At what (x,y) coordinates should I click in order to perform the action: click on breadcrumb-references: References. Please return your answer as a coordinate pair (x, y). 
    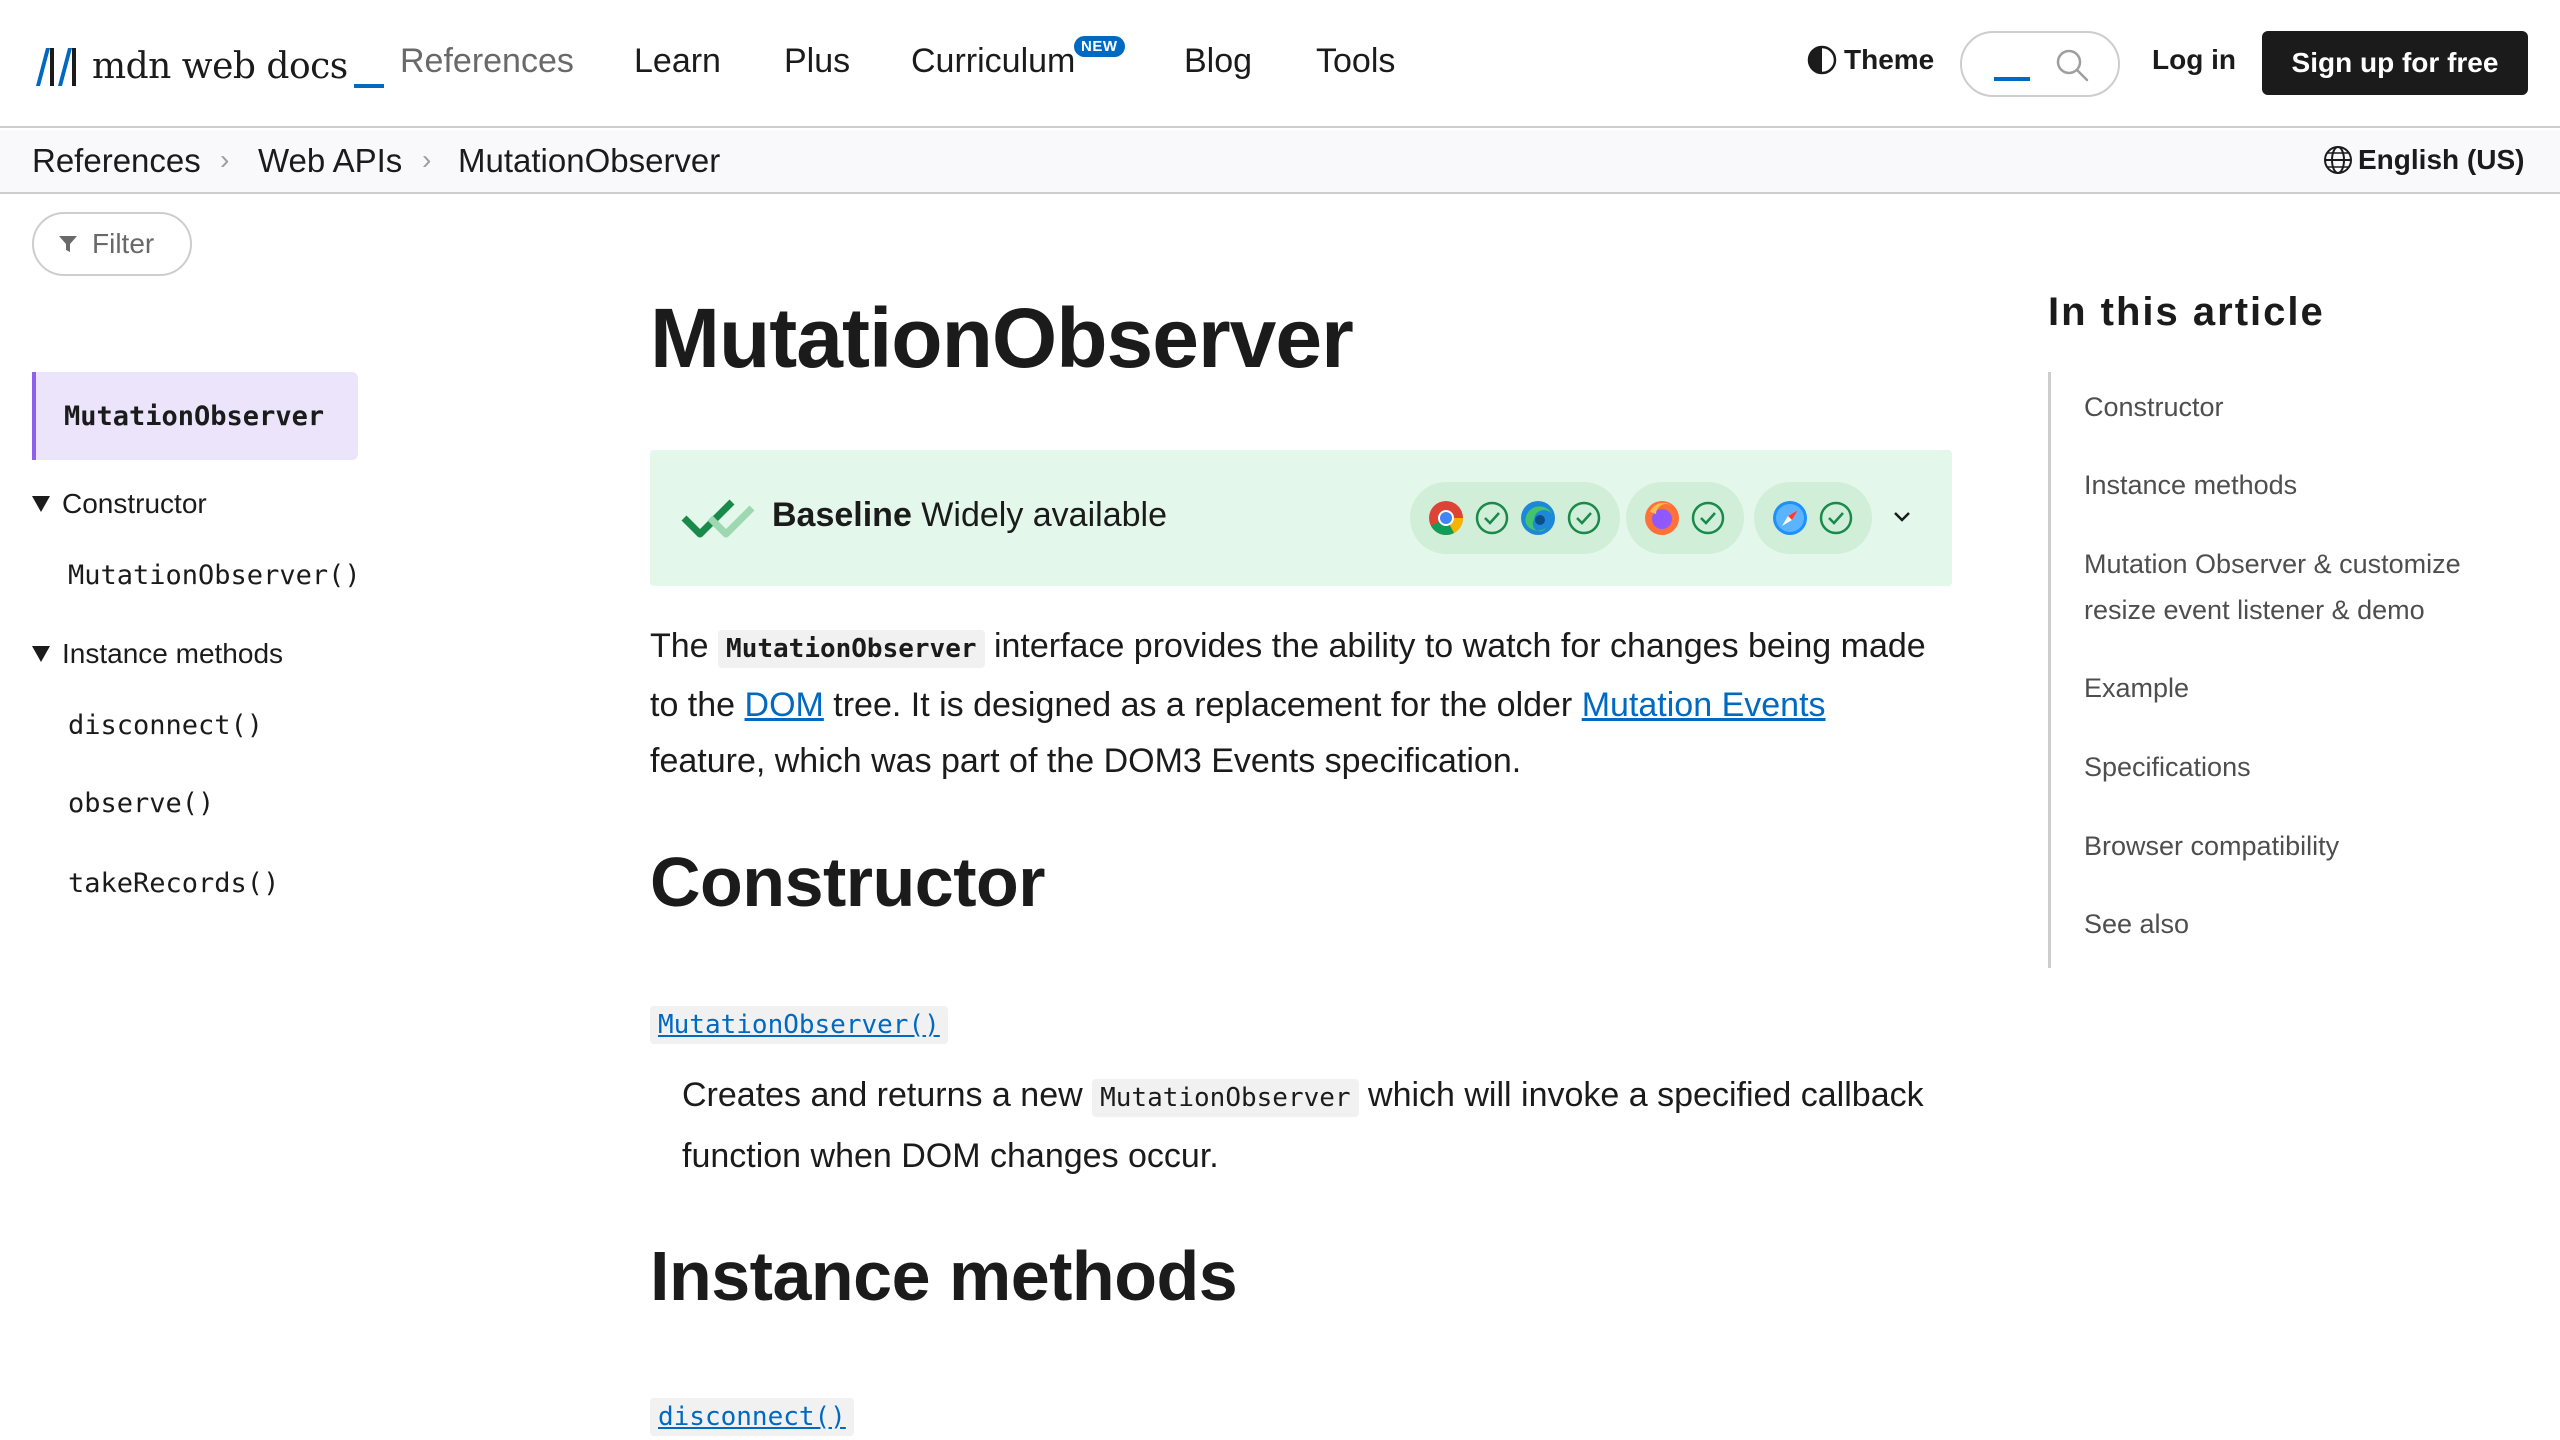
    Looking at the image, I should click on (116, 161).